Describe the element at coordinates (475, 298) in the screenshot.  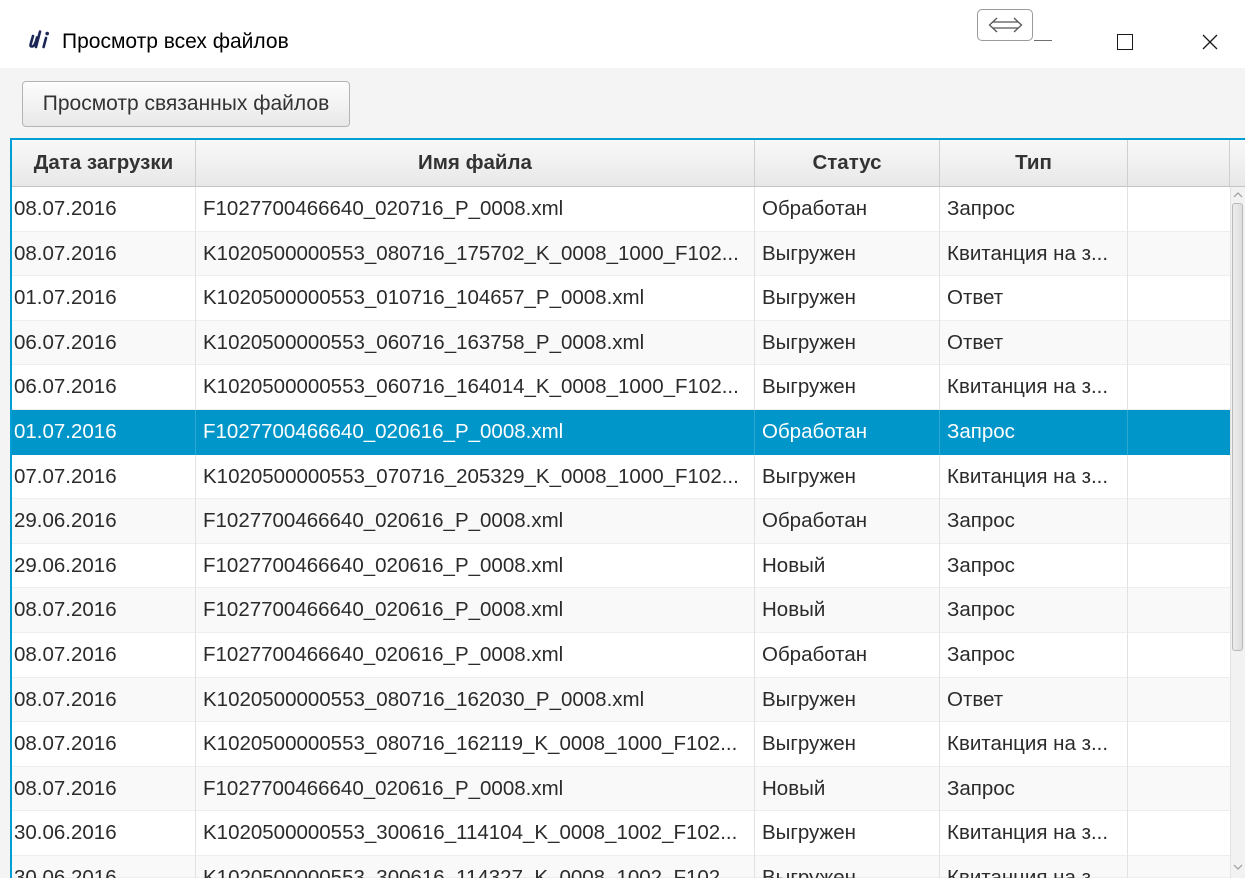
I see `cell-file-name: K1020500000553_010716_104657_P_0008.xml` at that location.